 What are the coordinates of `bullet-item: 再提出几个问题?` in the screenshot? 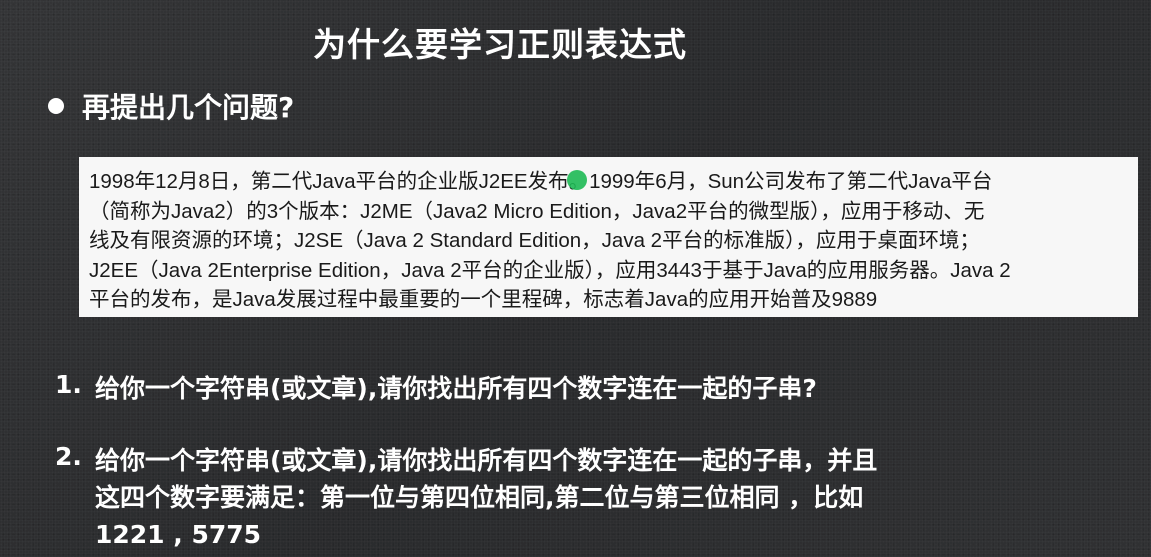 It's located at (171, 106).